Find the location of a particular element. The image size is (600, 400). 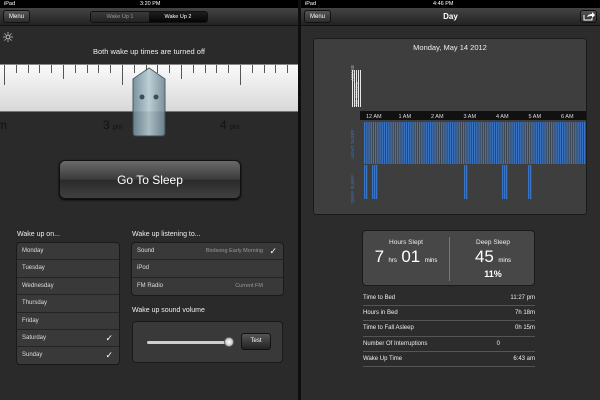

list-item-friday: Friday is located at coordinates (68, 321).